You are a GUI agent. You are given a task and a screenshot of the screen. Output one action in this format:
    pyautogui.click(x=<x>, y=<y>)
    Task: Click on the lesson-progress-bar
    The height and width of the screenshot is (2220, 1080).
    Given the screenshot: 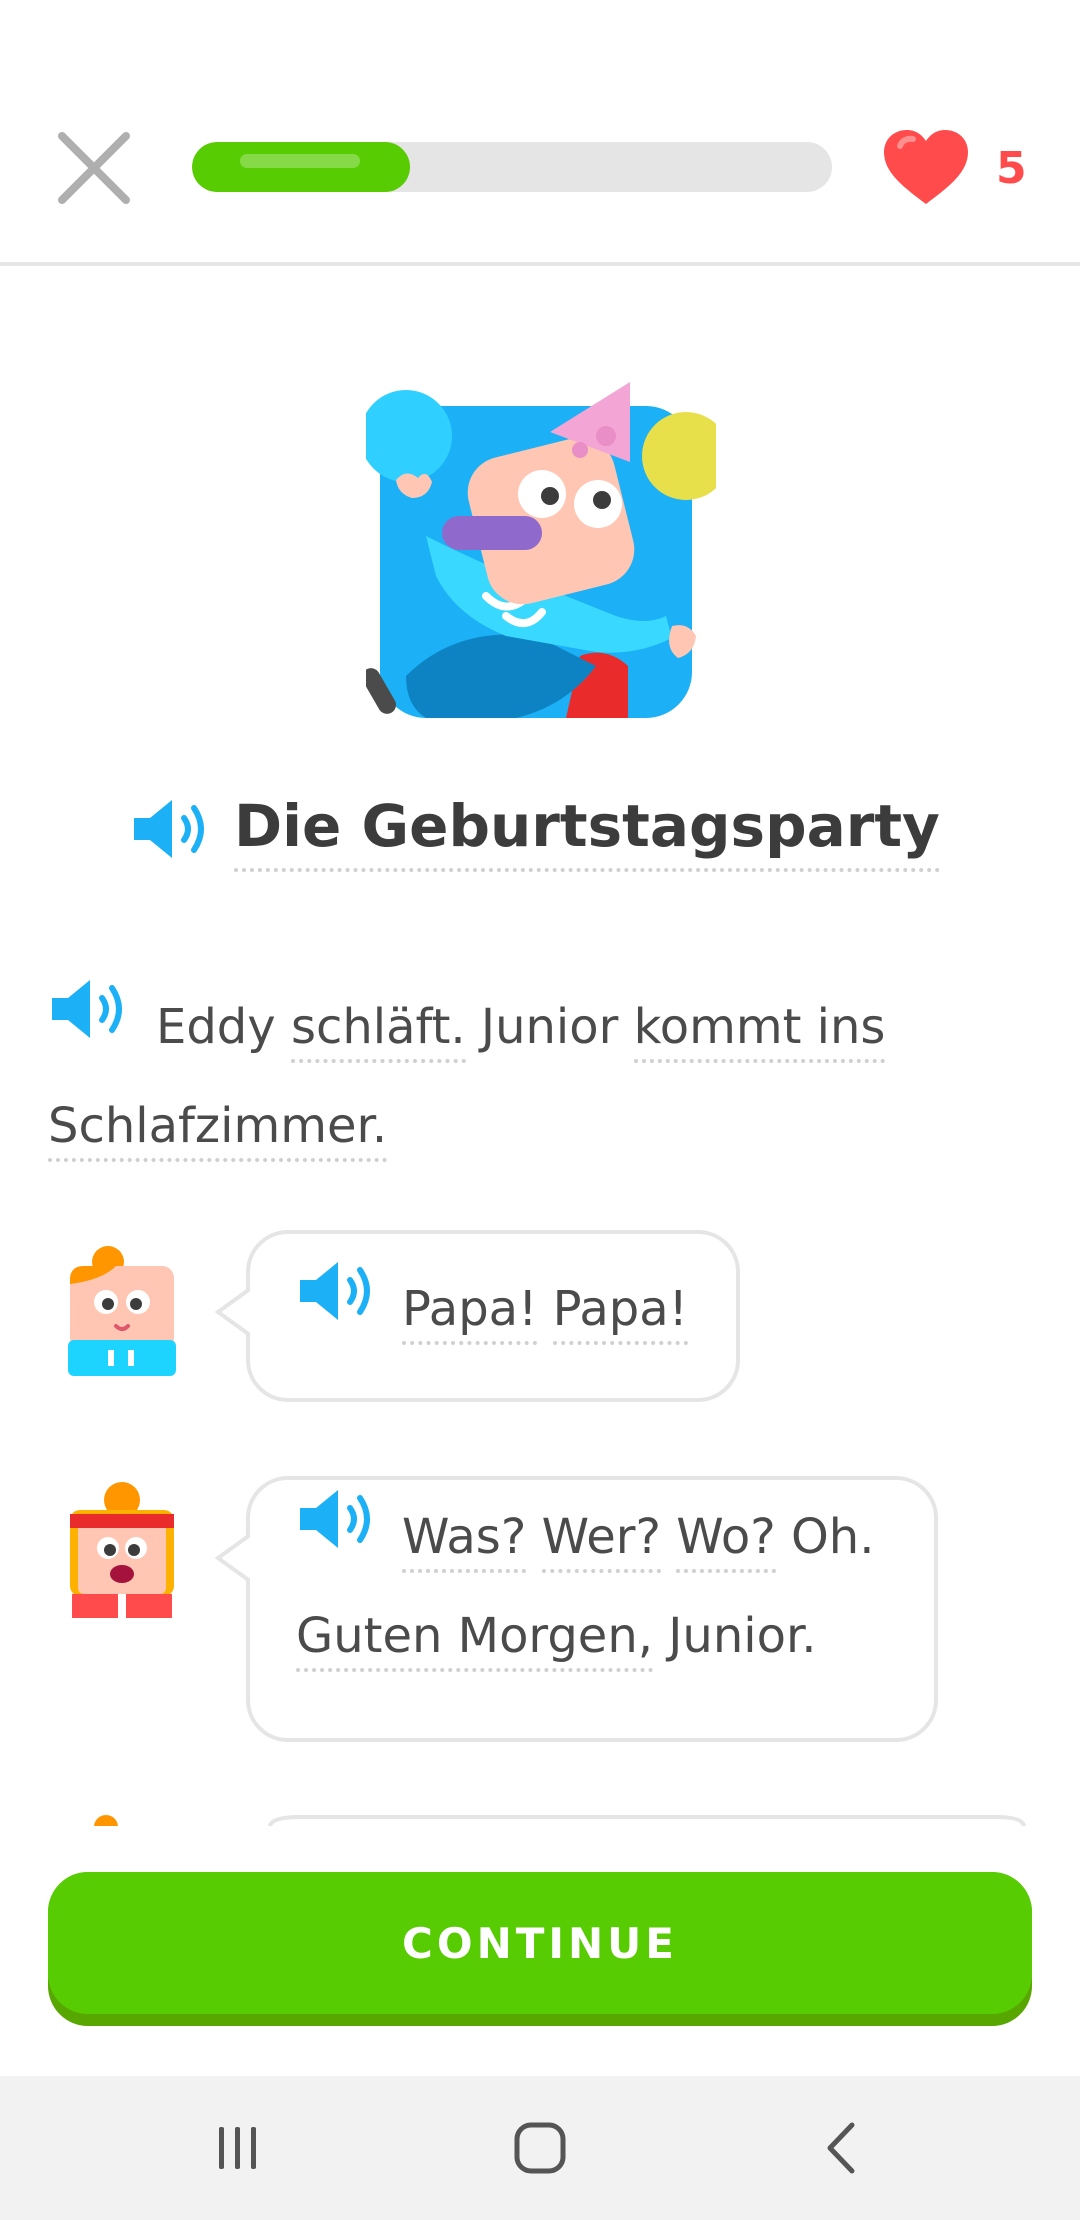 What is the action you would take?
    pyautogui.click(x=512, y=167)
    